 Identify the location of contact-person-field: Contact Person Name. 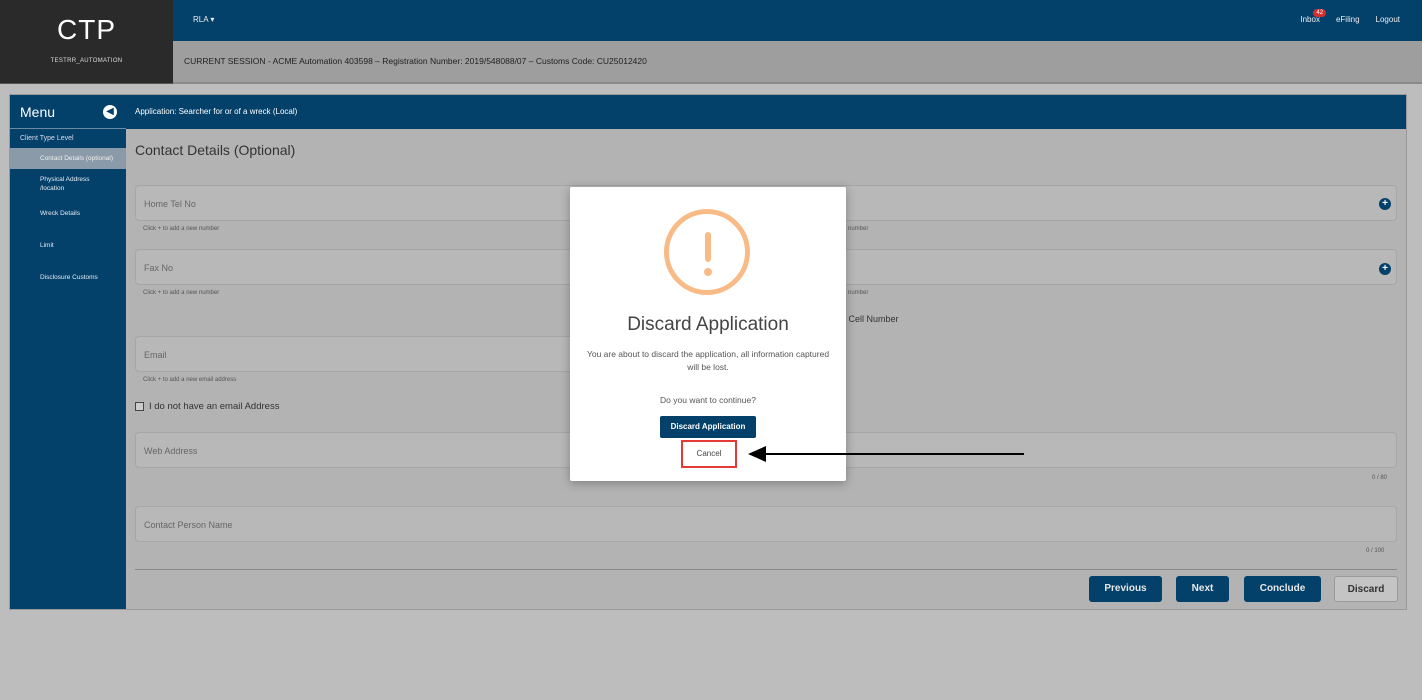
(766, 524).